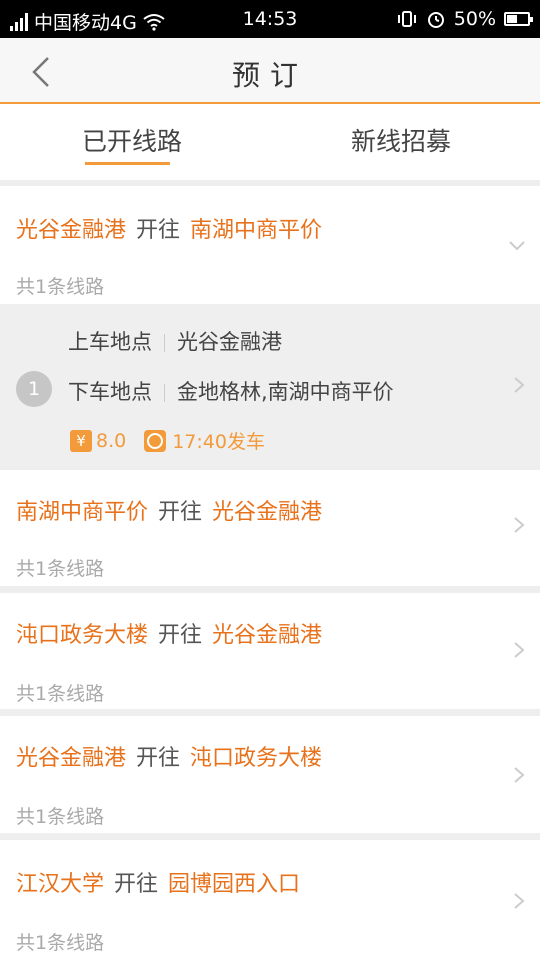 The image size is (540, 960). I want to click on dropoff-location: 金地格林,南湖中商平价, so click(285, 392).